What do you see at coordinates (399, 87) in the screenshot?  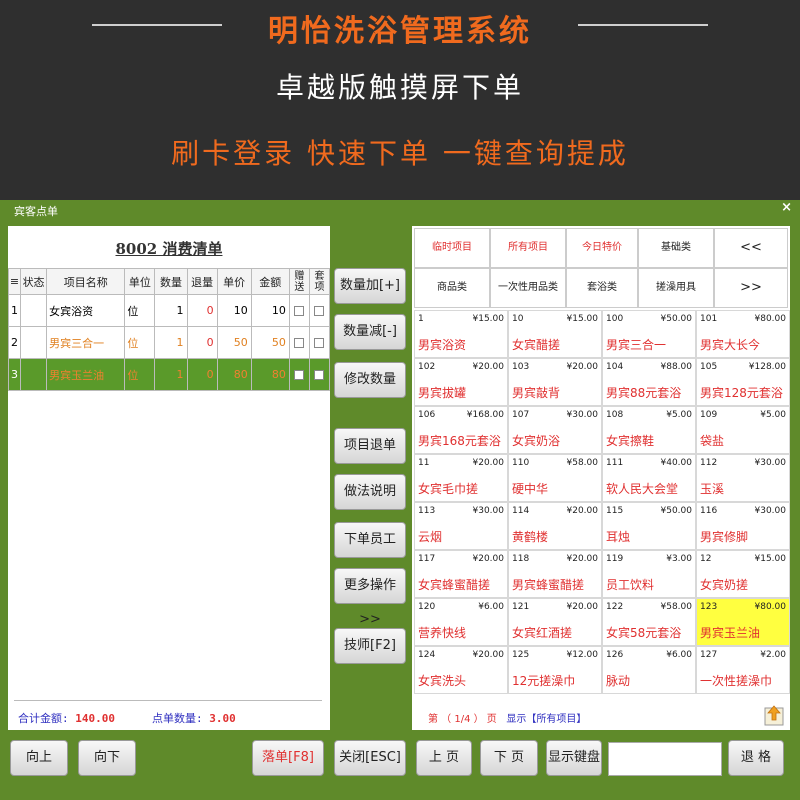 I see `banner-subtitle: 卓越版触摸屏下单` at bounding box center [399, 87].